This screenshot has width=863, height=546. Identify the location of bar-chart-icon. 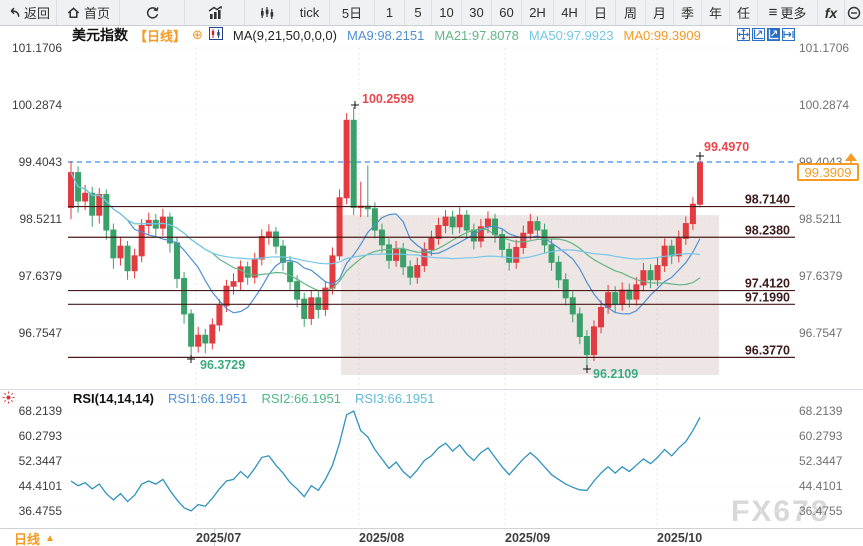
(215, 13).